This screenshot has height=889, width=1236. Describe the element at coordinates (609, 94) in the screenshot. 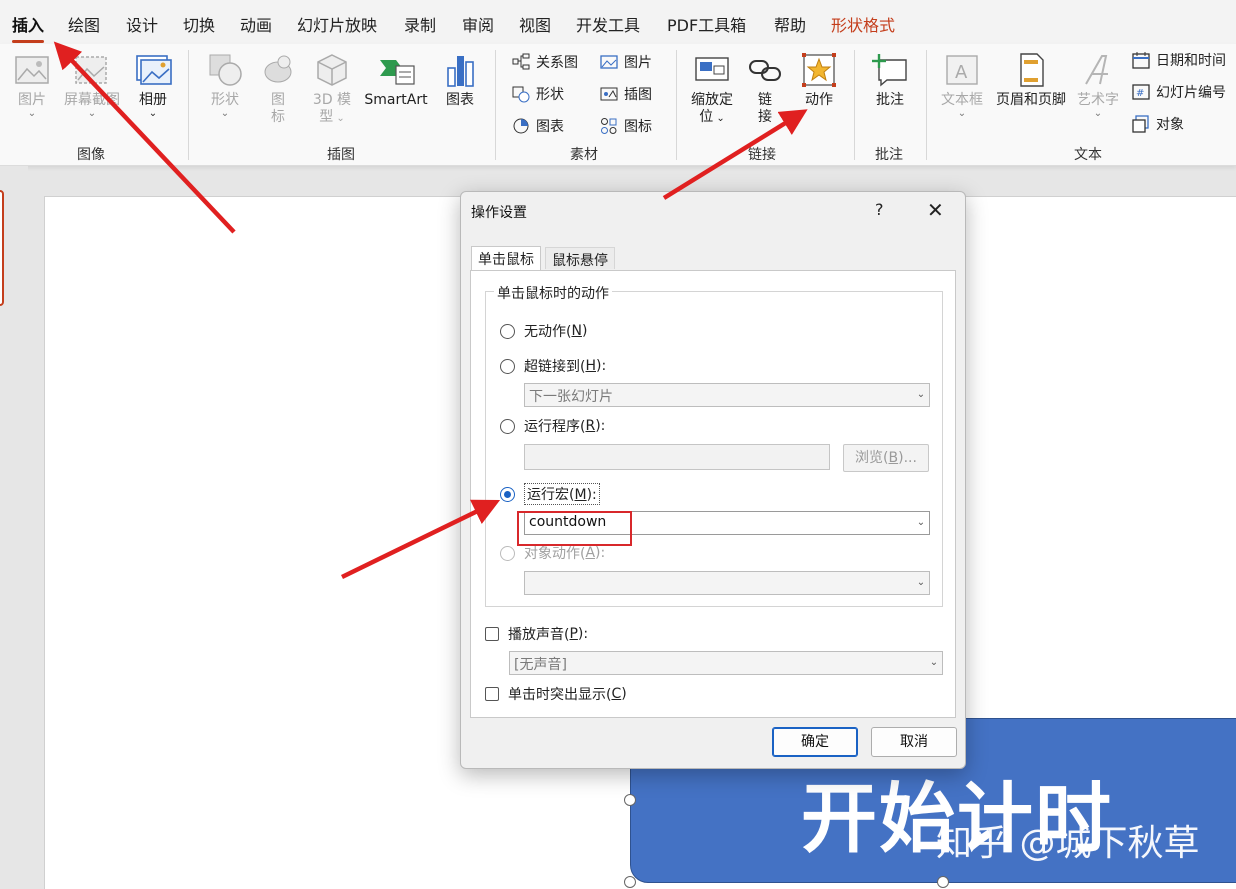

I see `illustration-icon` at that location.